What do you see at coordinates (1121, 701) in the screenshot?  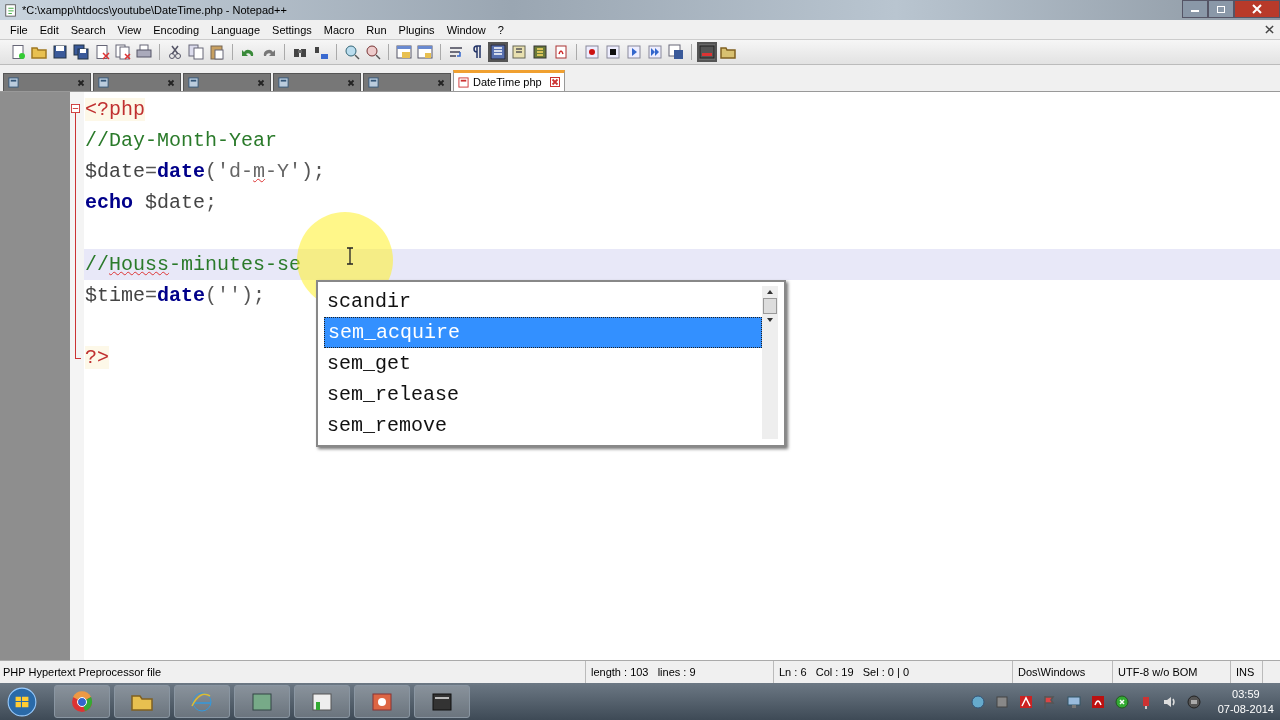 I see `sync-icon` at bounding box center [1121, 701].